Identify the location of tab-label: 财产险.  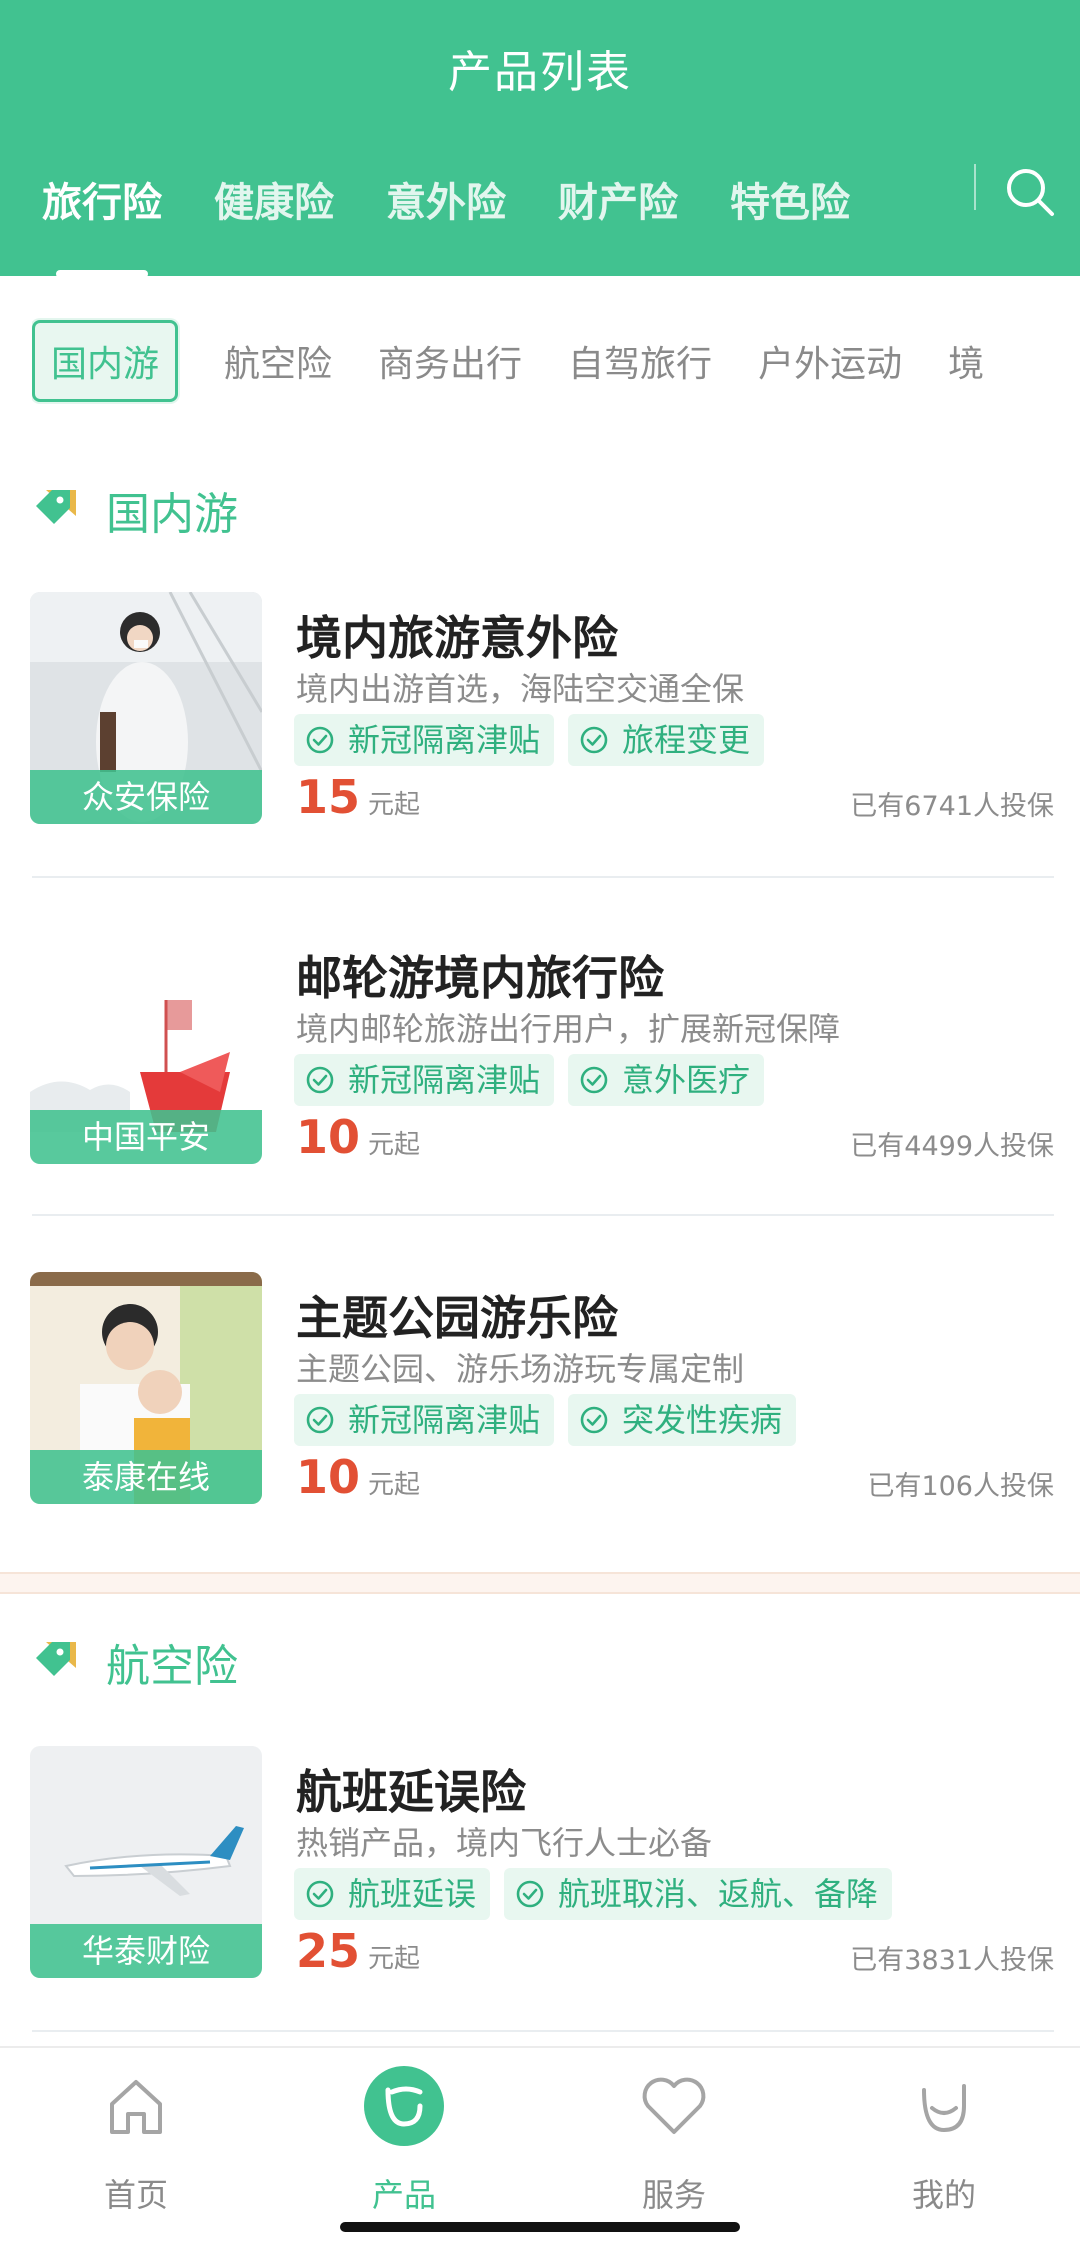
(618, 203).